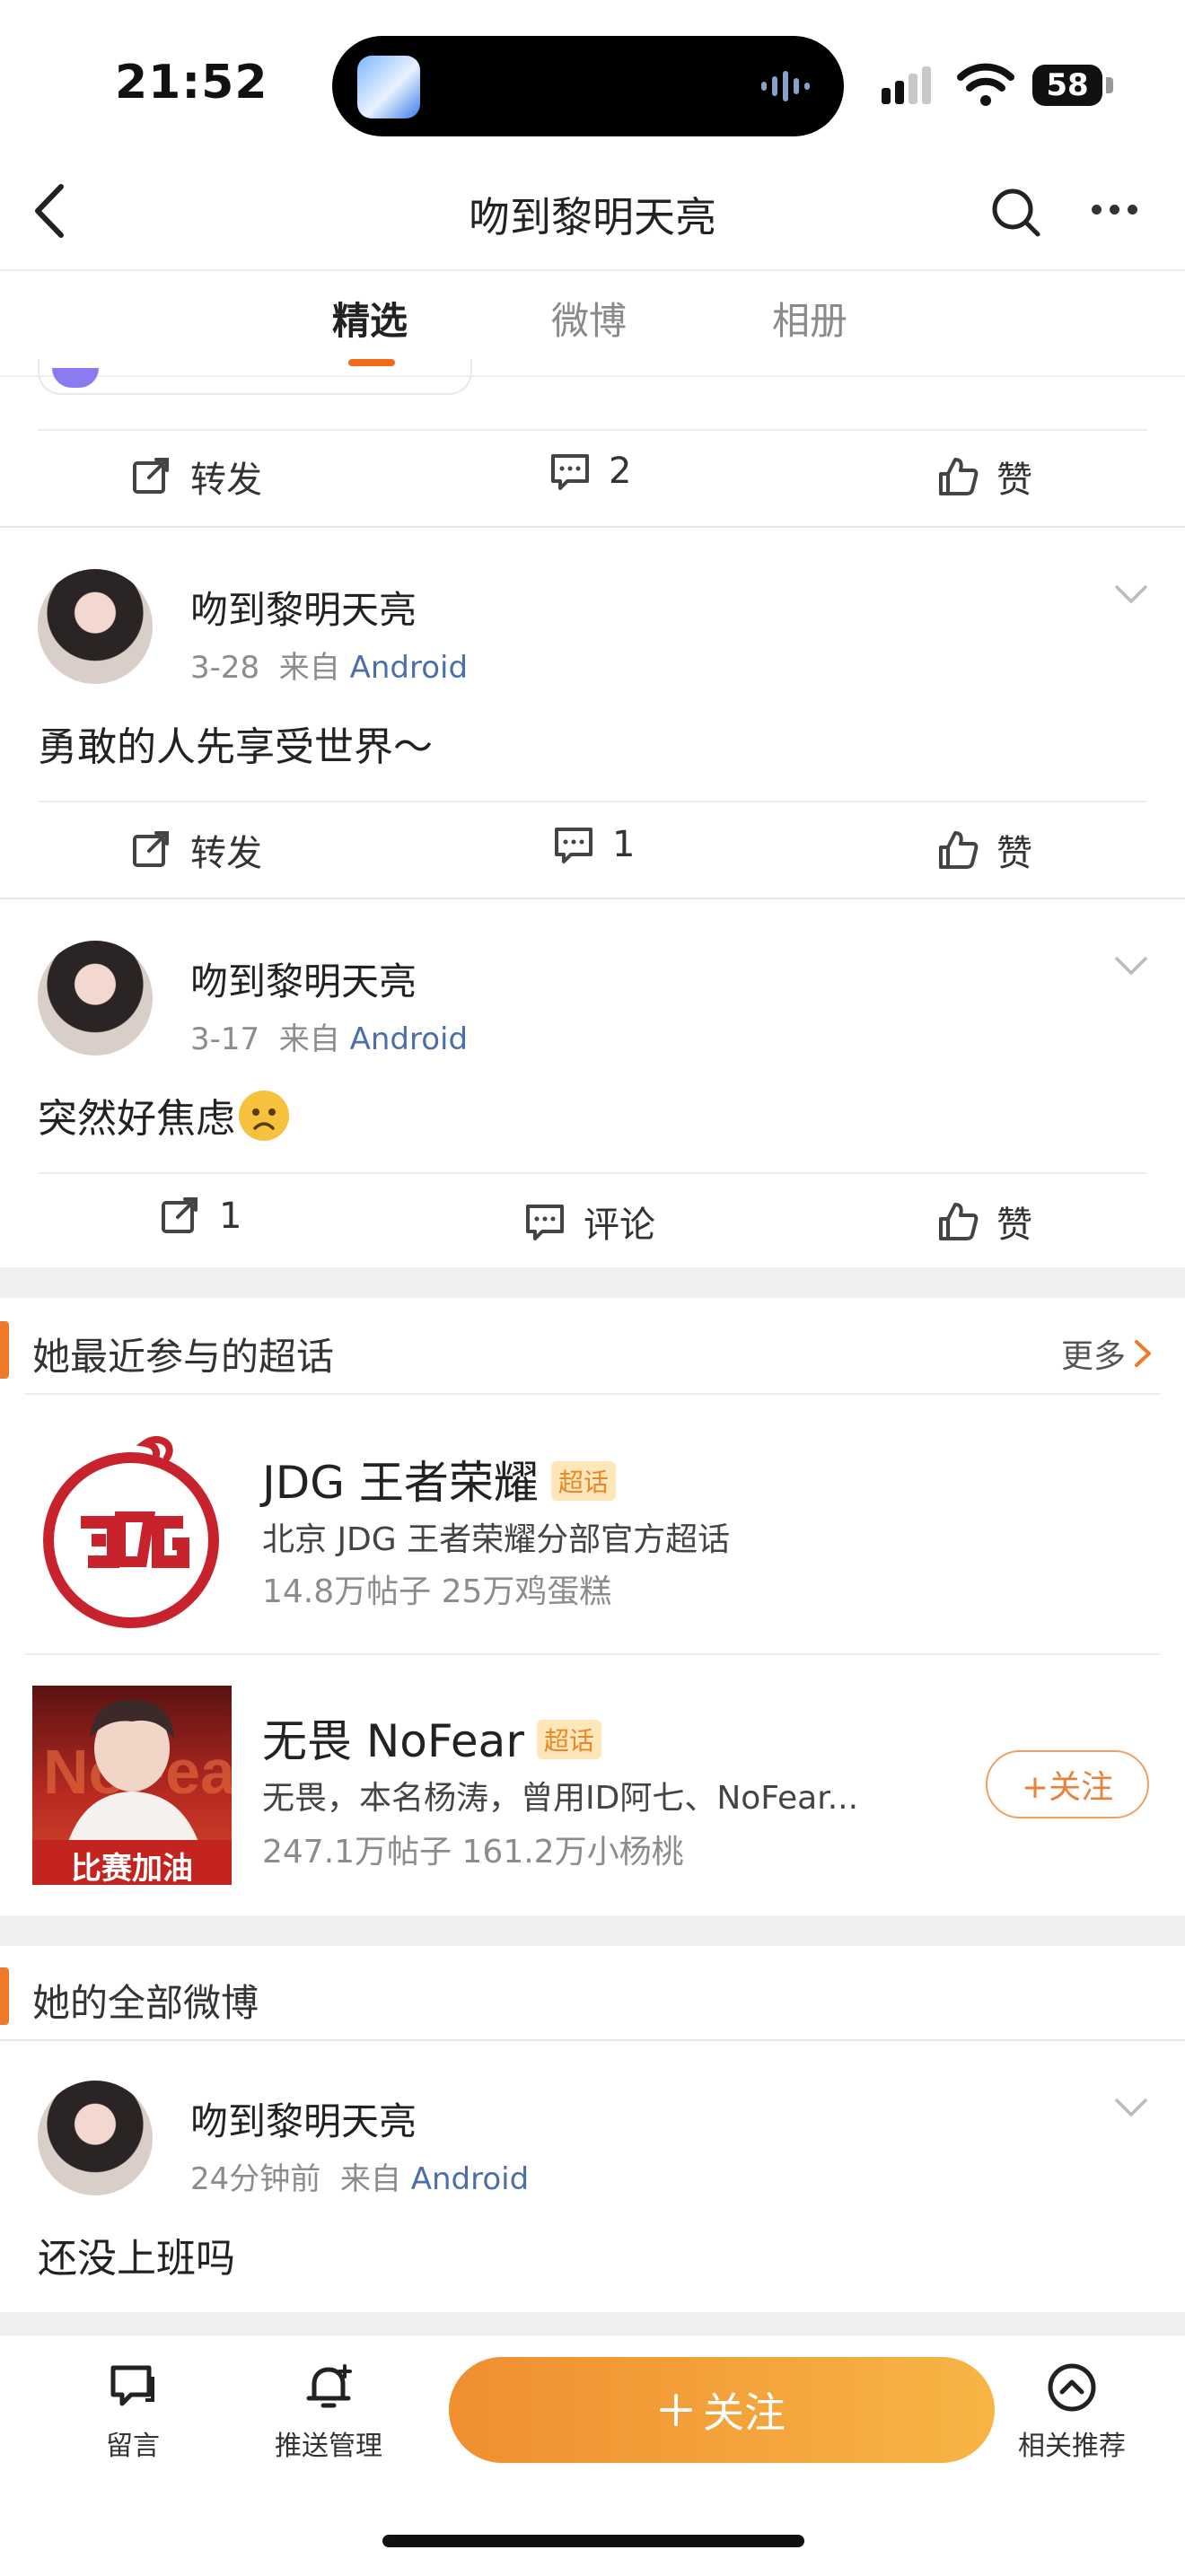  What do you see at coordinates (1107, 1353) in the screenshot?
I see `more-link: 更多` at bounding box center [1107, 1353].